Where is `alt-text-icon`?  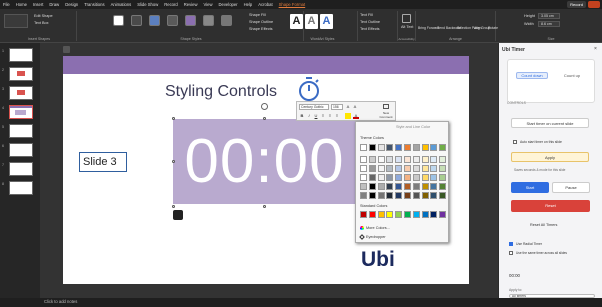
alt-text-icon is located at coordinates (406, 18).